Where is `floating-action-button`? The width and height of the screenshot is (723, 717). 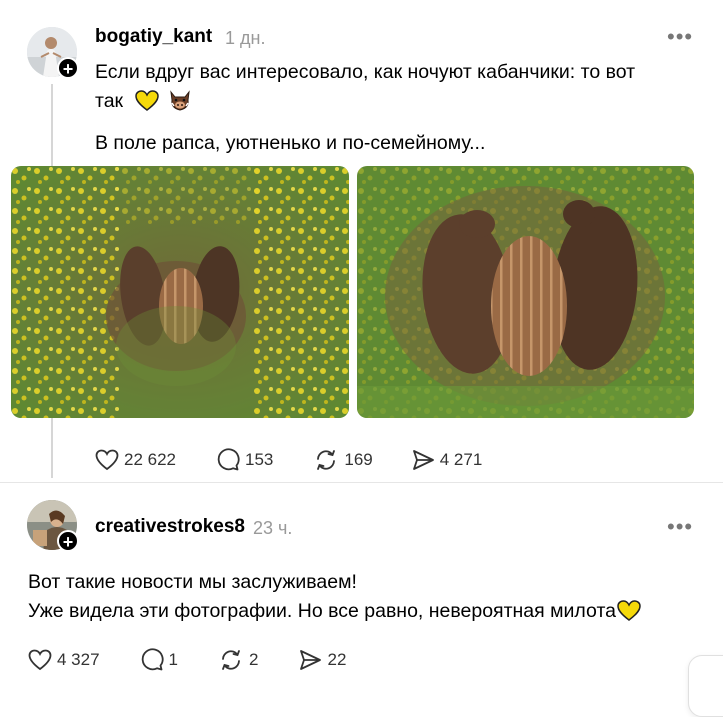
floating-action-button is located at coordinates (705, 686).